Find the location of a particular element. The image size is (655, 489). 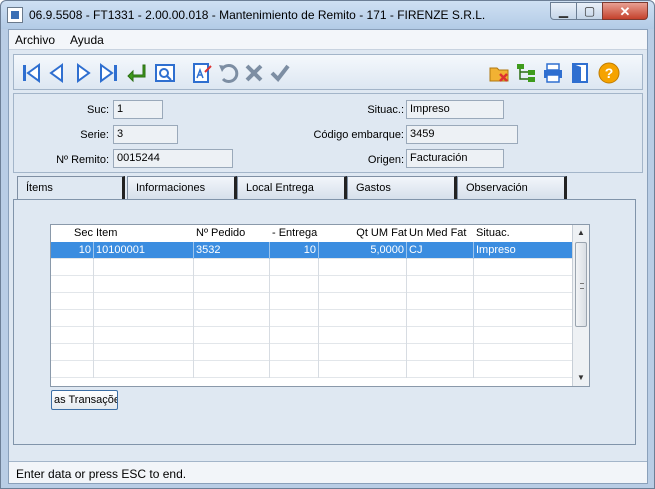

origen-label: Origen: is located at coordinates (385, 160).